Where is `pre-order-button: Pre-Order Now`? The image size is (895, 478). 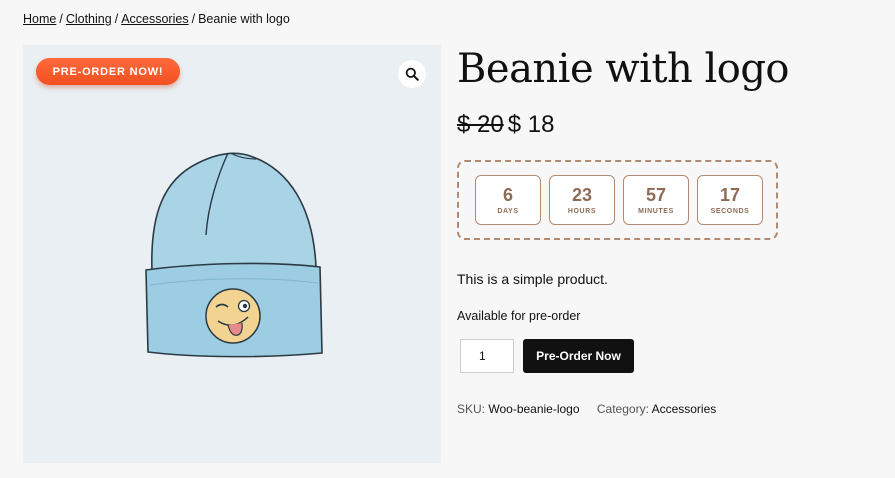
pre-order-button: Pre-Order Now is located at coordinates (578, 356).